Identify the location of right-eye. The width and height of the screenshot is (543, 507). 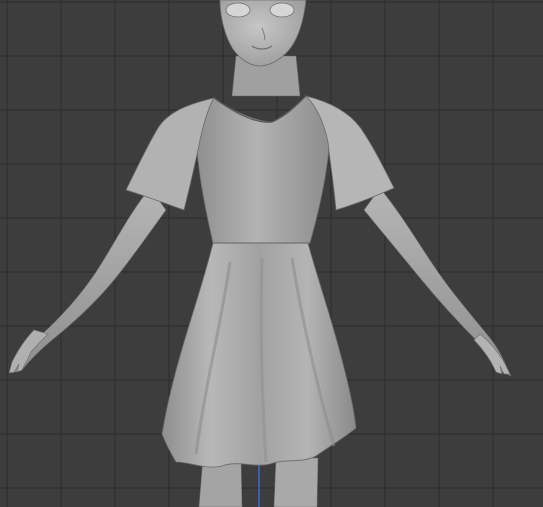
(282, 10).